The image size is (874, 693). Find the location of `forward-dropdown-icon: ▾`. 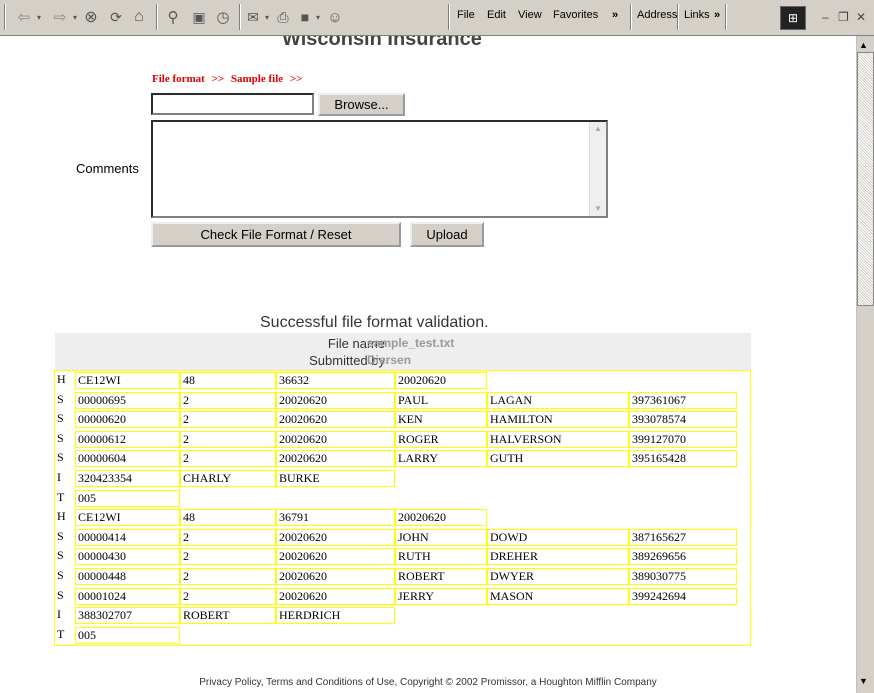

forward-dropdown-icon: ▾ is located at coordinates (75, 17).